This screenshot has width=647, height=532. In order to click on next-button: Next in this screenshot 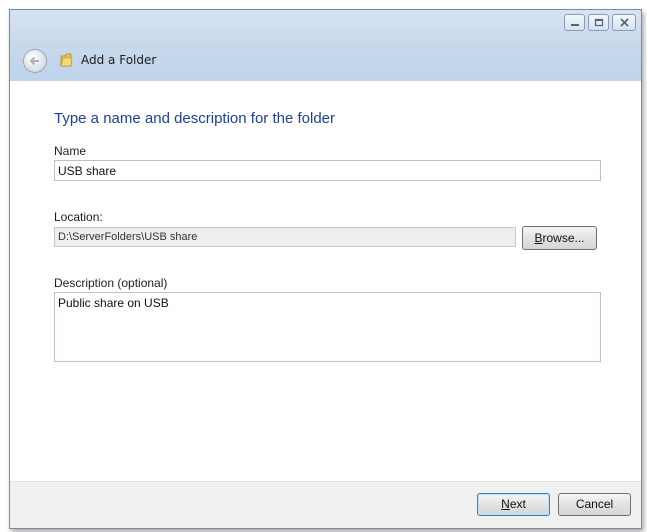, I will do `click(513, 504)`.